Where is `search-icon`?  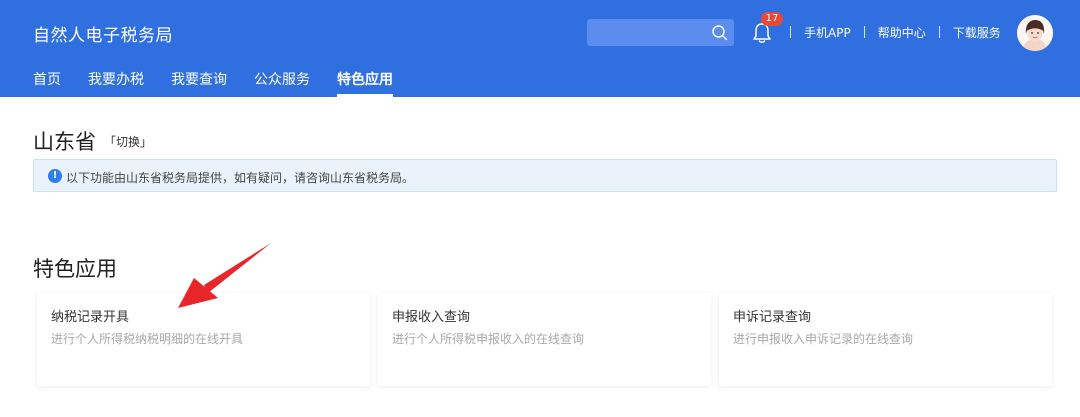
search-icon is located at coordinates (720, 33).